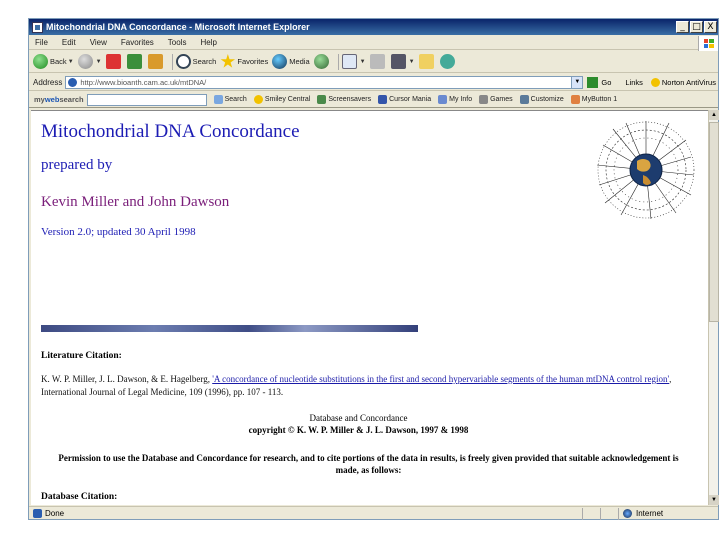 The height and width of the screenshot is (540, 720). Describe the element at coordinates (599, 99) in the screenshot. I see `mybutton-1-label: MyButton 1` at that location.